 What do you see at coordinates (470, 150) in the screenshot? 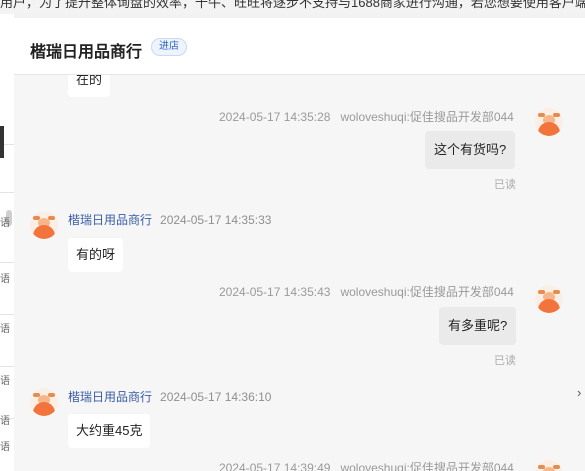
I see `outgoing-message-bubble: 这个有货吗?` at bounding box center [470, 150].